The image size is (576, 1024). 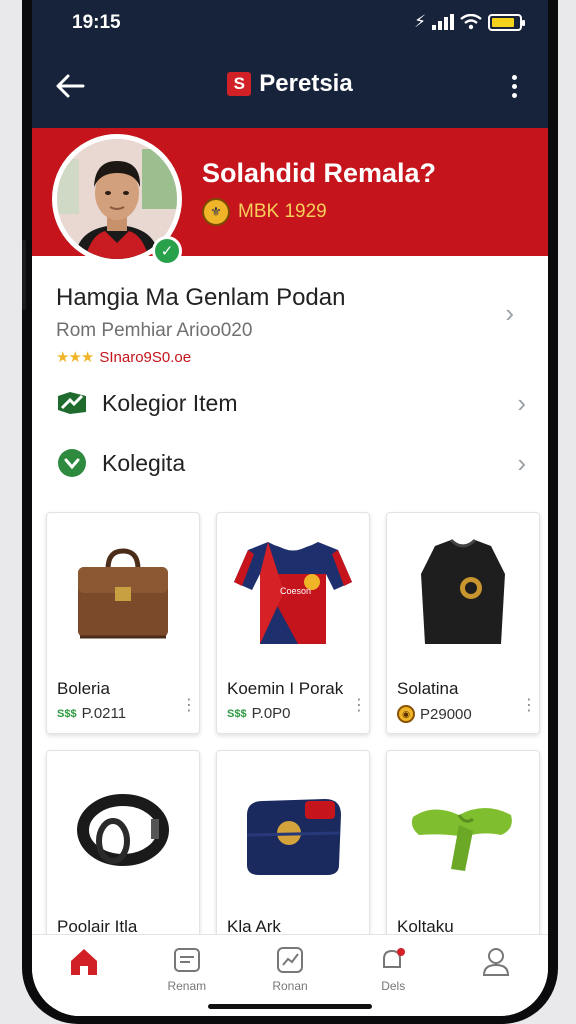 What do you see at coordinates (394, 958) in the screenshot?
I see `notification-icon` at bounding box center [394, 958].